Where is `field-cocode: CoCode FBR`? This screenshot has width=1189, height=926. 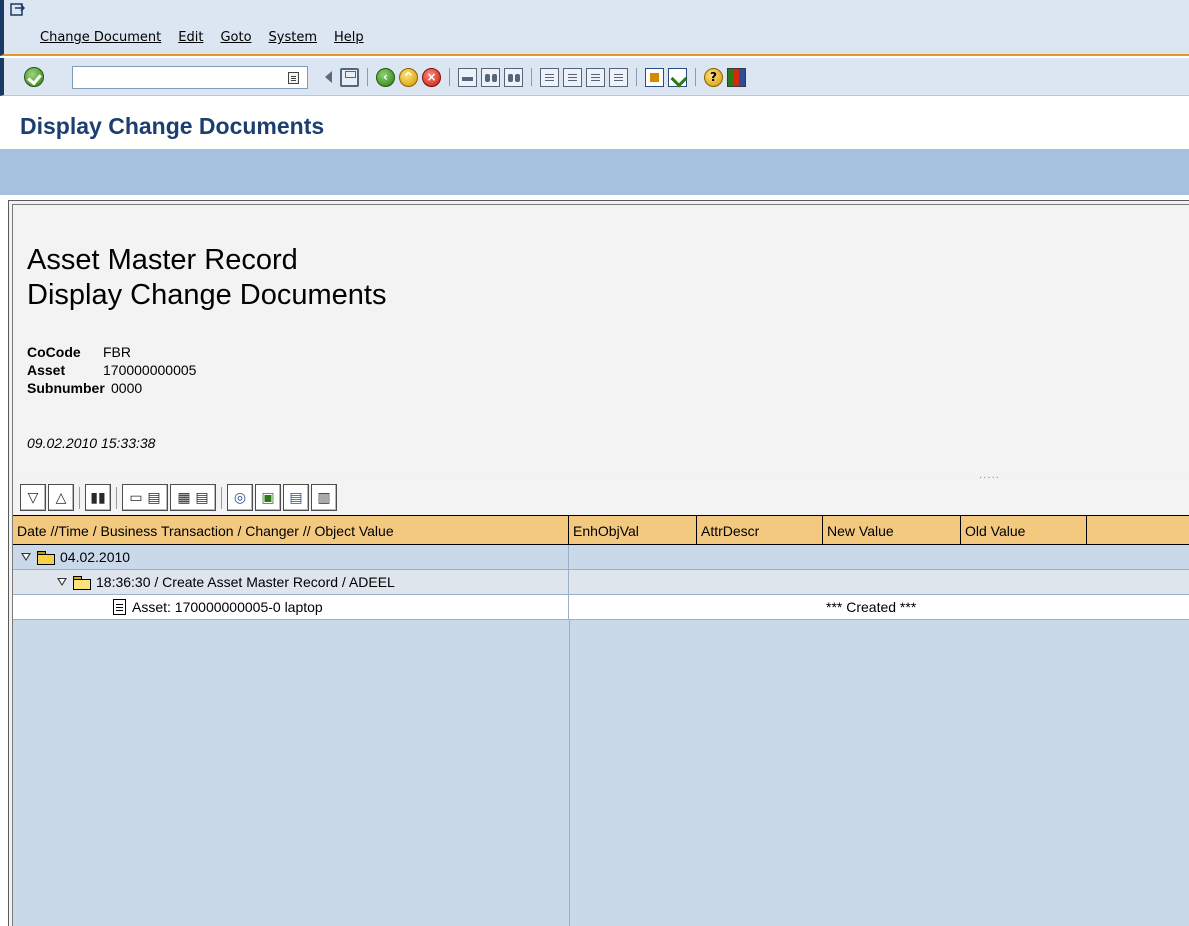 field-cocode: CoCode FBR is located at coordinates (111, 352).